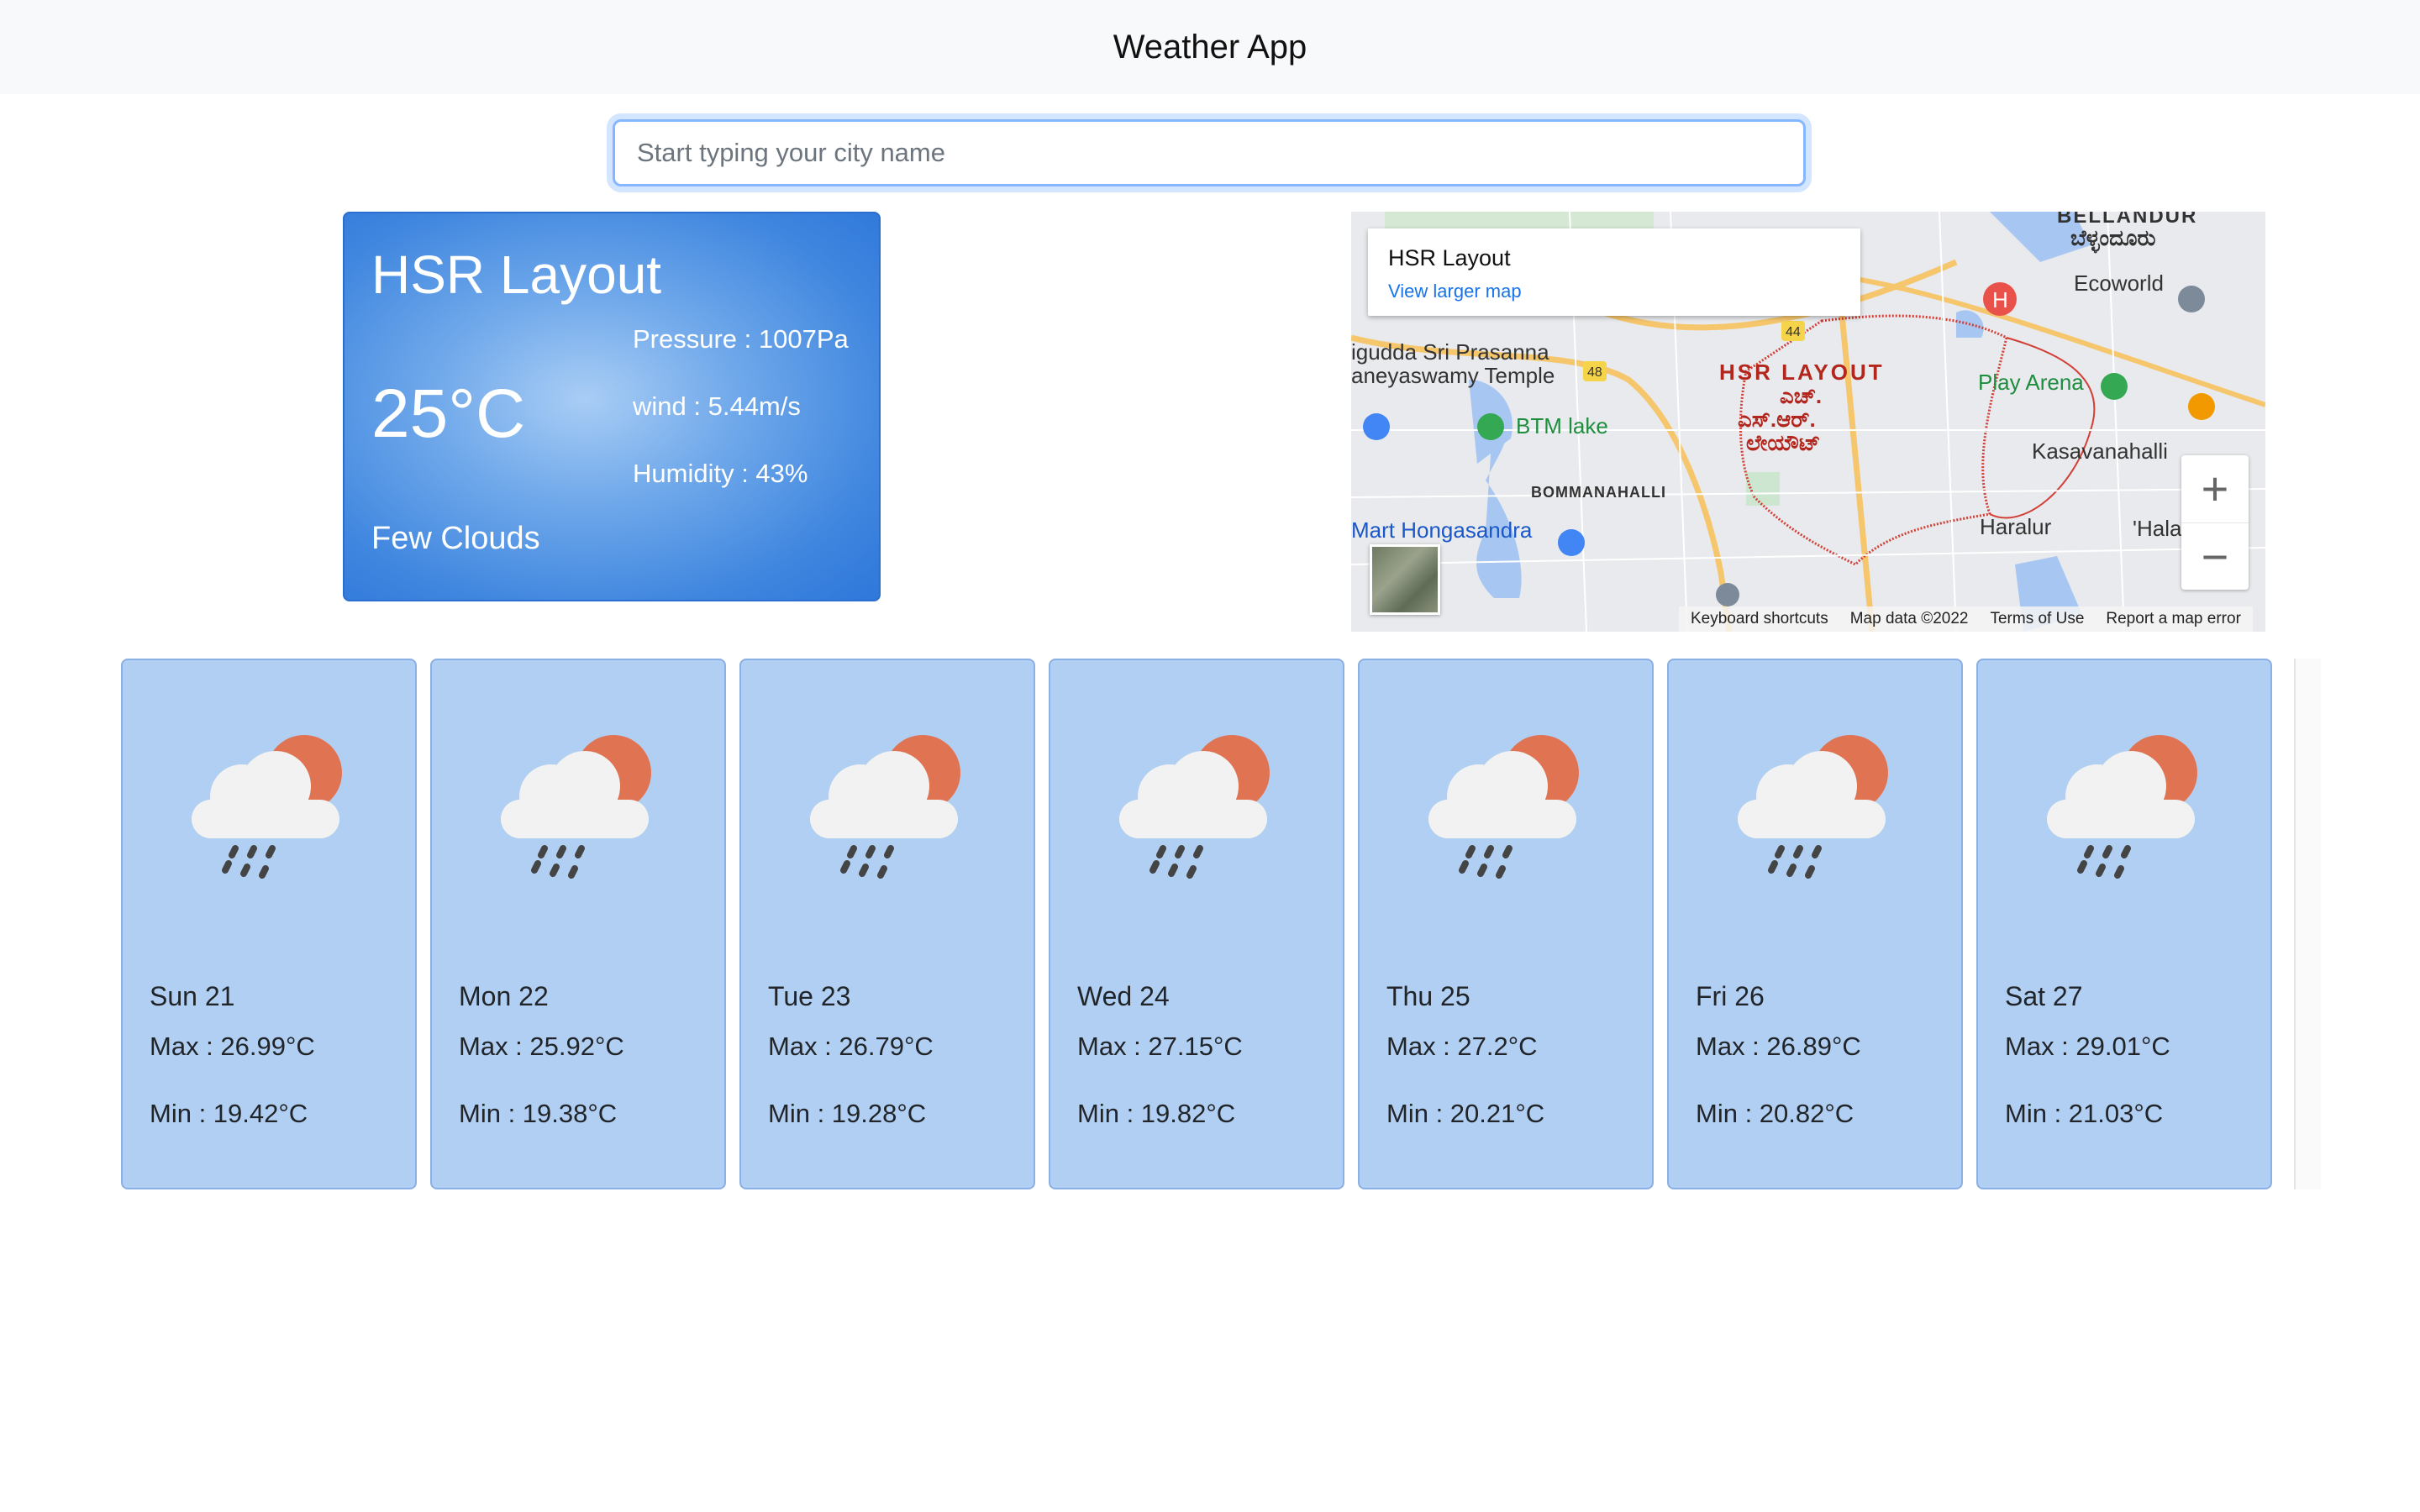 Image resolution: width=2420 pixels, height=1512 pixels. What do you see at coordinates (1405, 579) in the screenshot?
I see `satellite-toggle` at bounding box center [1405, 579].